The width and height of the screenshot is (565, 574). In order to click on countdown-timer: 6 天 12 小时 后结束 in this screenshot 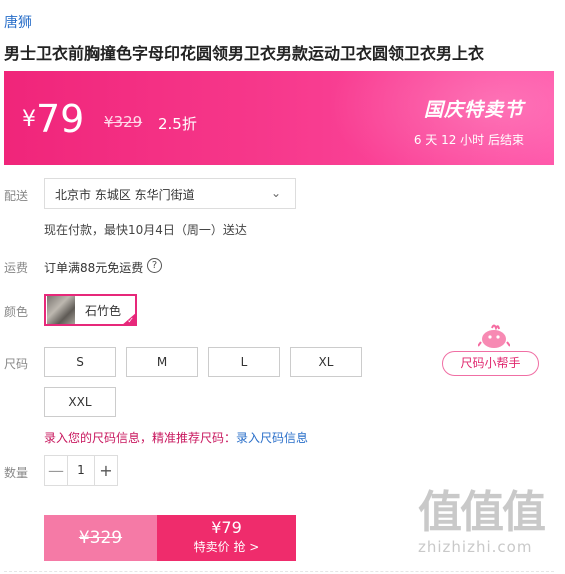, I will do `click(468, 140)`.